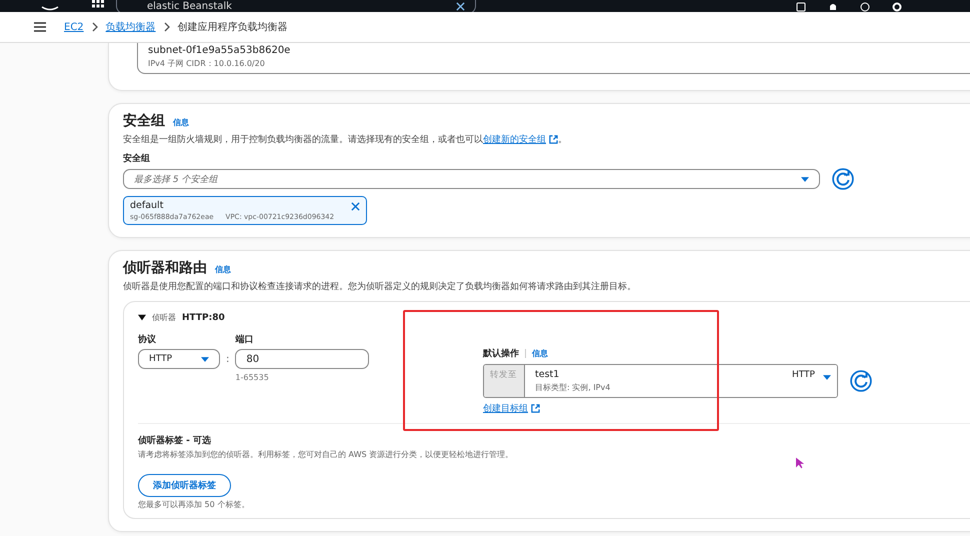 This screenshot has height=536, width=970. Describe the element at coordinates (505, 408) in the screenshot. I see `create-target-group-link: 创建目标组` at that location.